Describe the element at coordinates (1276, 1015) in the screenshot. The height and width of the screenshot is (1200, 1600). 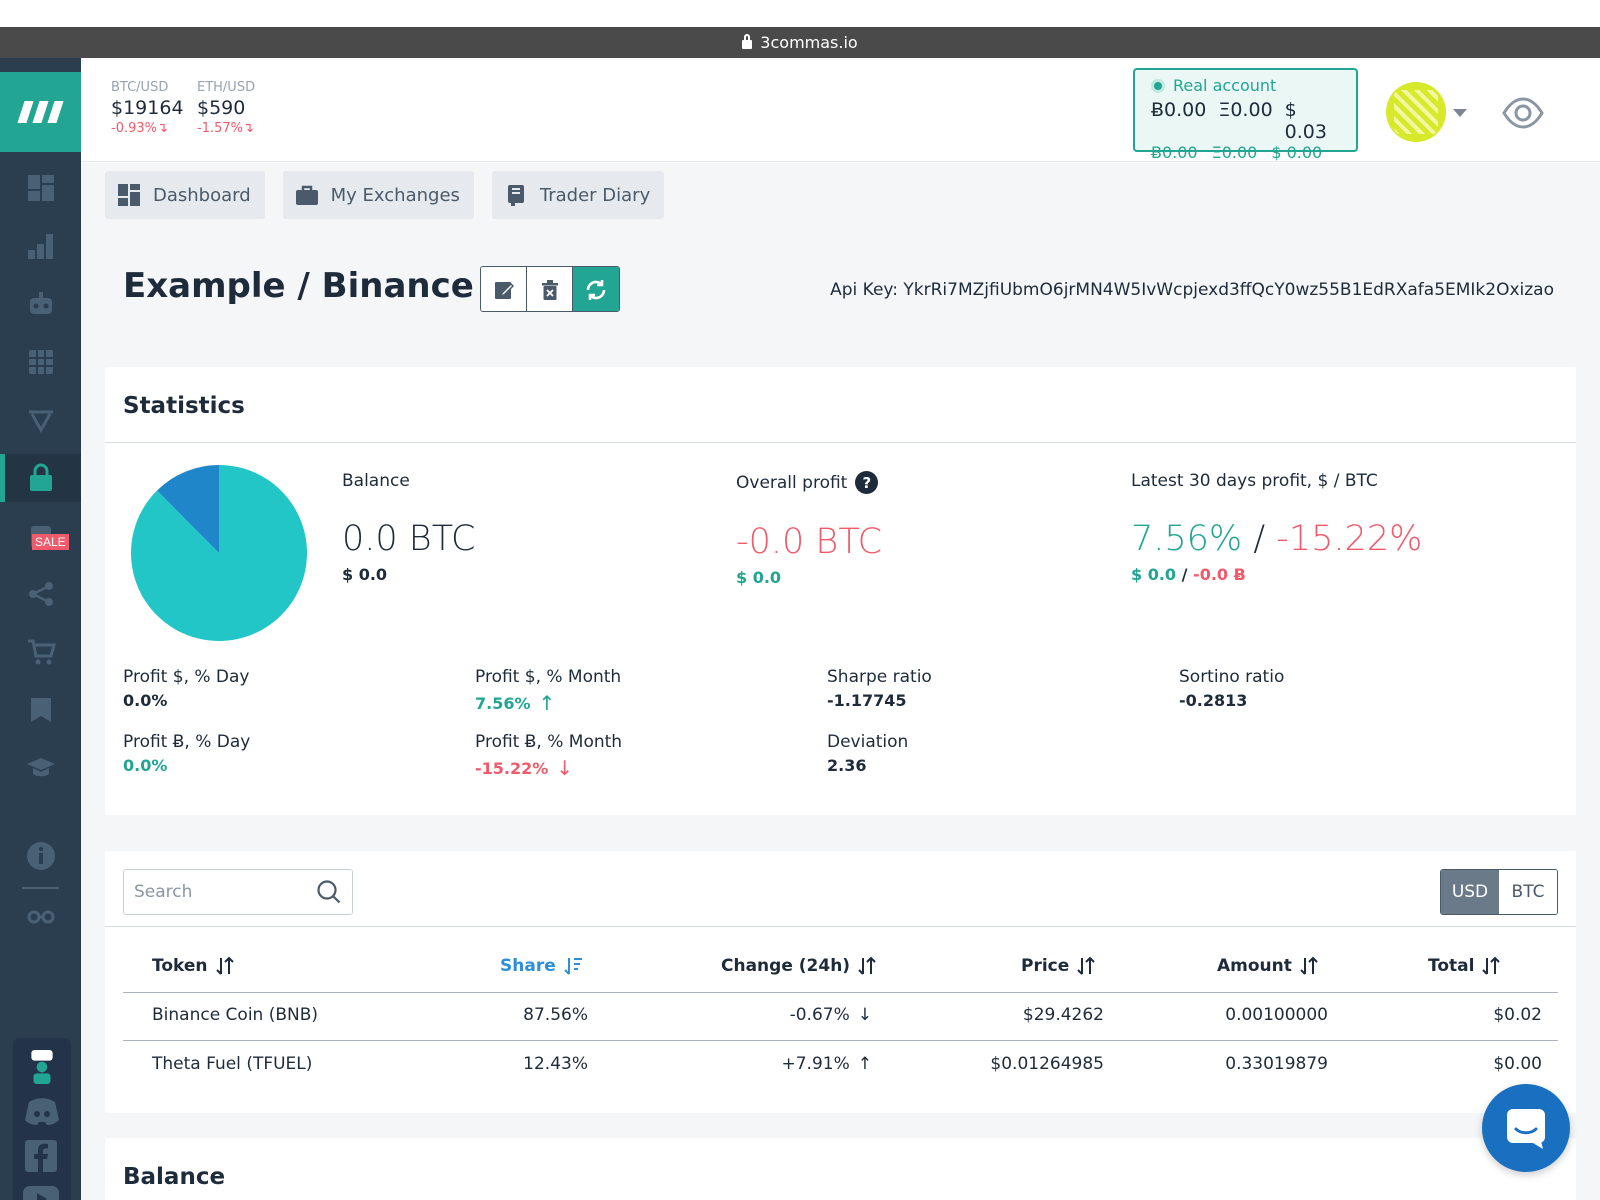
I see `token-amount: 0.00100000` at that location.